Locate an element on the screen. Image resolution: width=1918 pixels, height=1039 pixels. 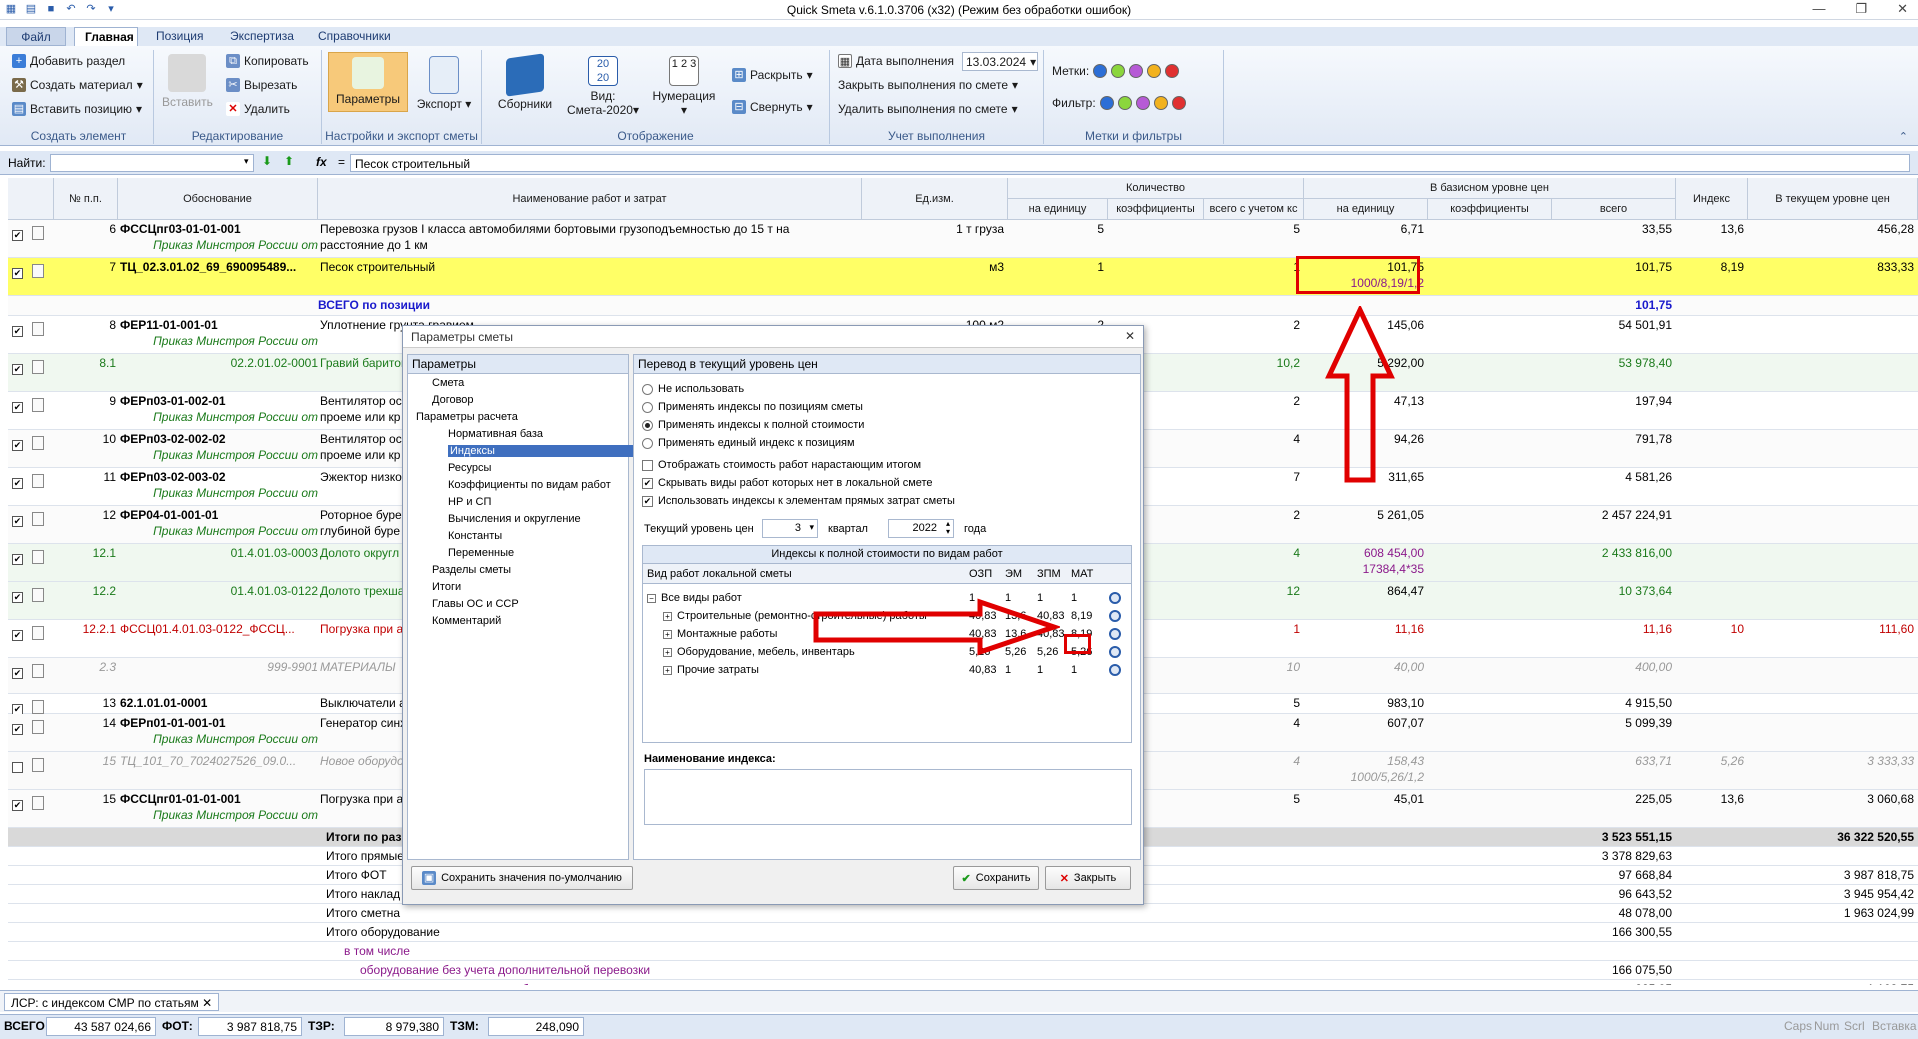
tree-item: Смета is located at coordinates (448, 383).